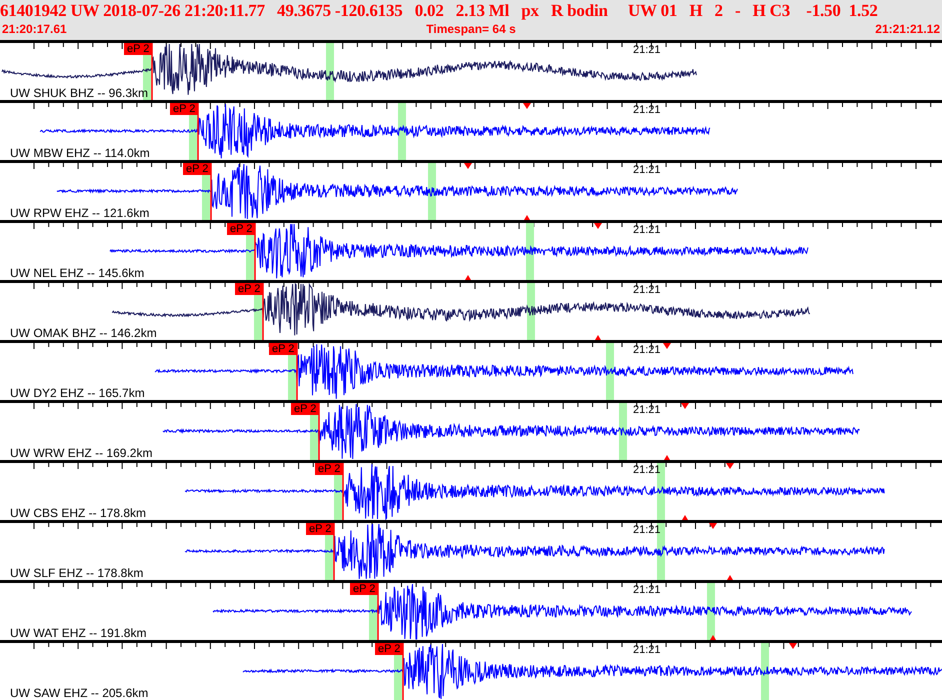 This screenshot has height=700, width=942. I want to click on channel-label: UW MBW EHZ -- 114.0km, so click(80, 153).